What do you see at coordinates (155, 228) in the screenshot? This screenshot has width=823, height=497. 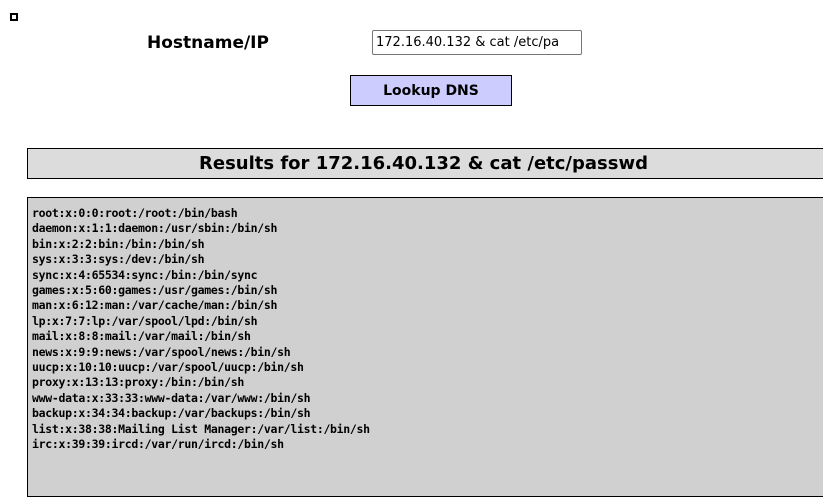 I see `output-line: daemon:x:1:1:daemon:/usr/sbin:/bin/sh` at bounding box center [155, 228].